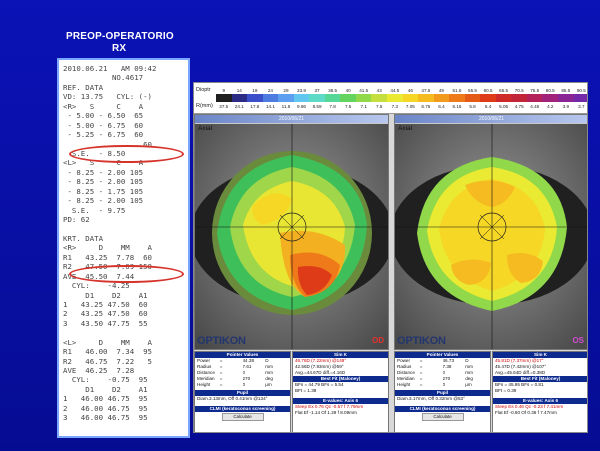  What do you see at coordinates (504, 90) in the screenshot?
I see `dioptr-value: 65.5` at bounding box center [504, 90].